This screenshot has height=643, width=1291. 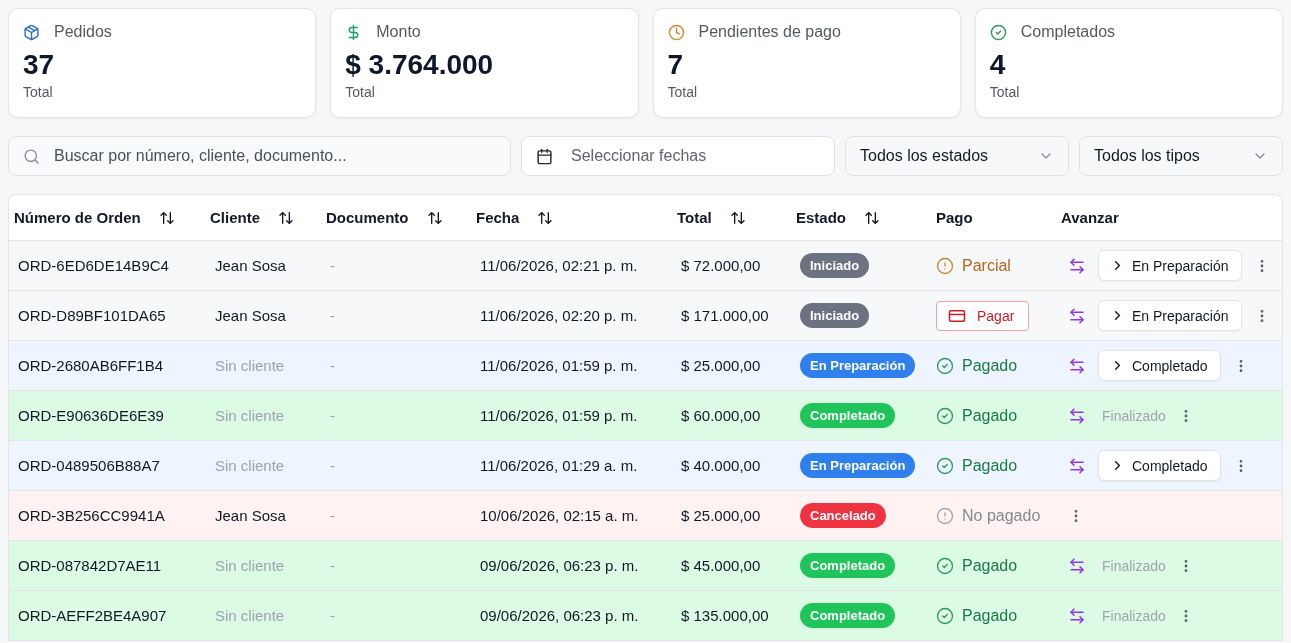 I want to click on column-header: Número de Orden, so click(x=77, y=217).